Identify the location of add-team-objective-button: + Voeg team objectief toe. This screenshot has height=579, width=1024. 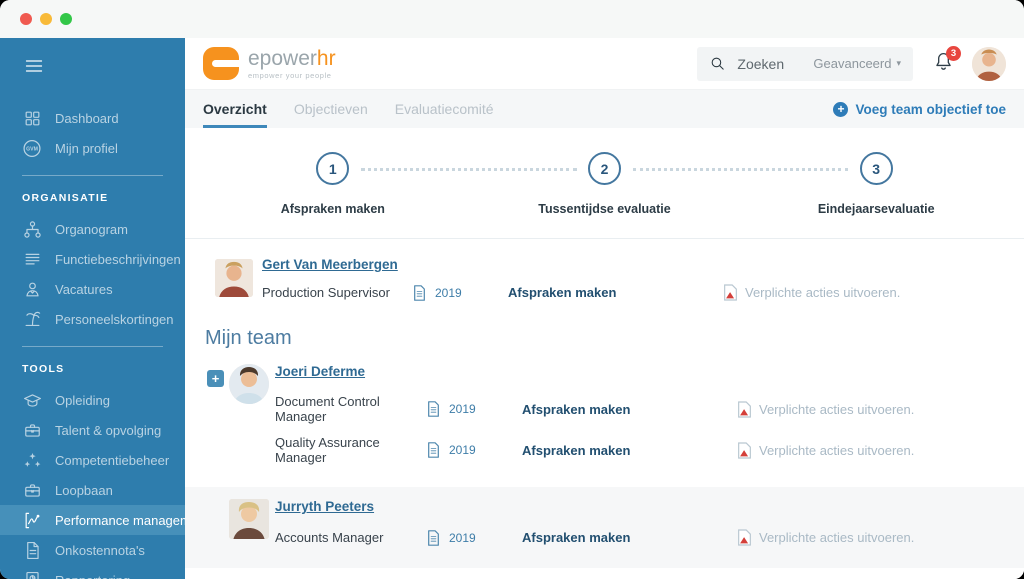
(919, 109).